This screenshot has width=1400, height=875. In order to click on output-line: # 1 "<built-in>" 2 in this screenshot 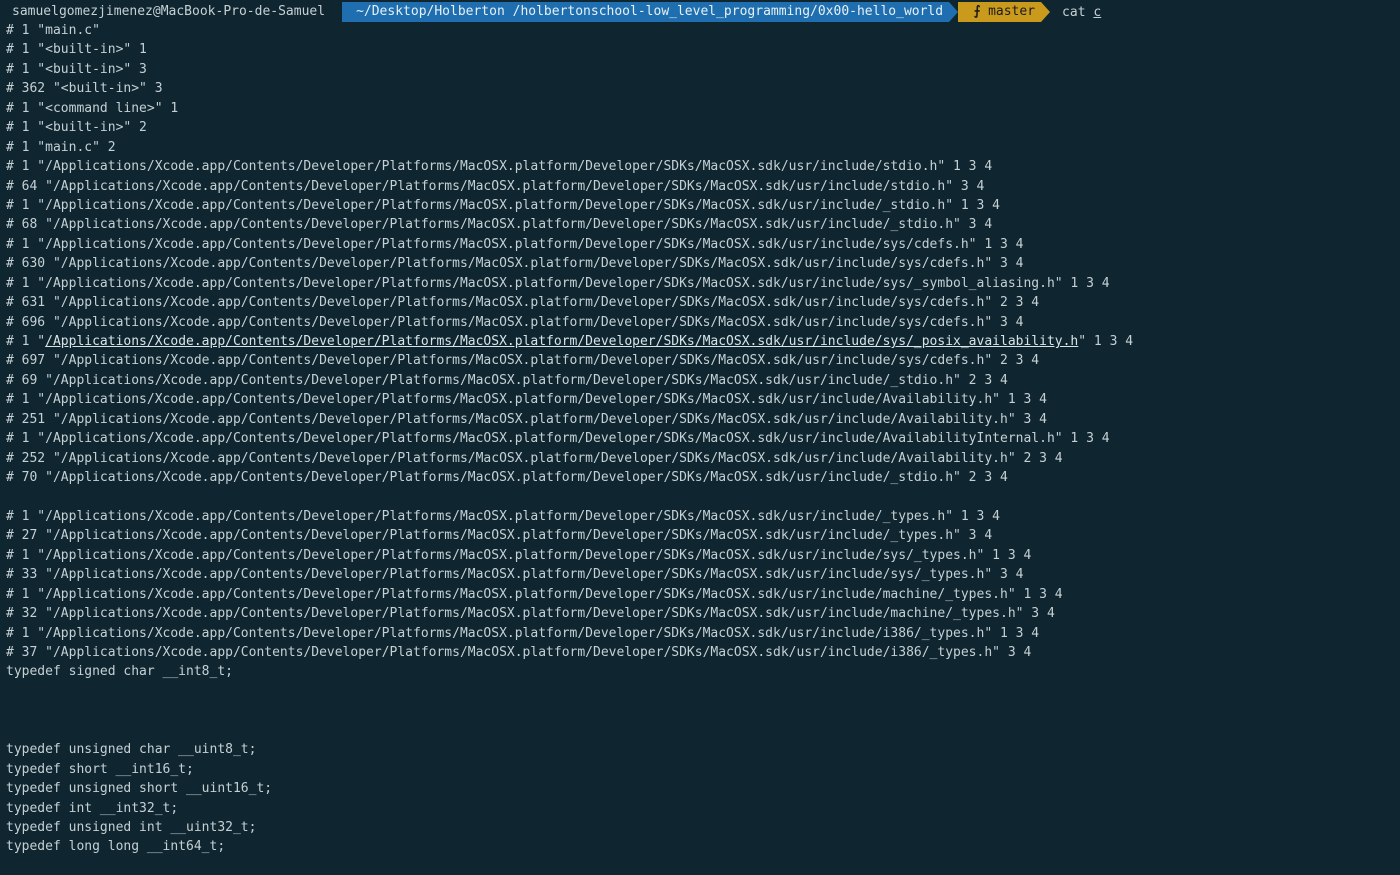, I will do `click(76, 128)`.